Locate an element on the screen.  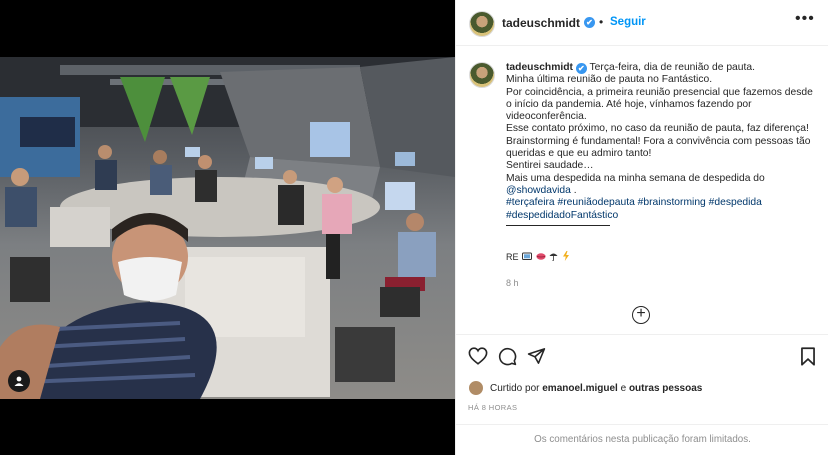
follow-button: Seguir is located at coordinates (628, 22).